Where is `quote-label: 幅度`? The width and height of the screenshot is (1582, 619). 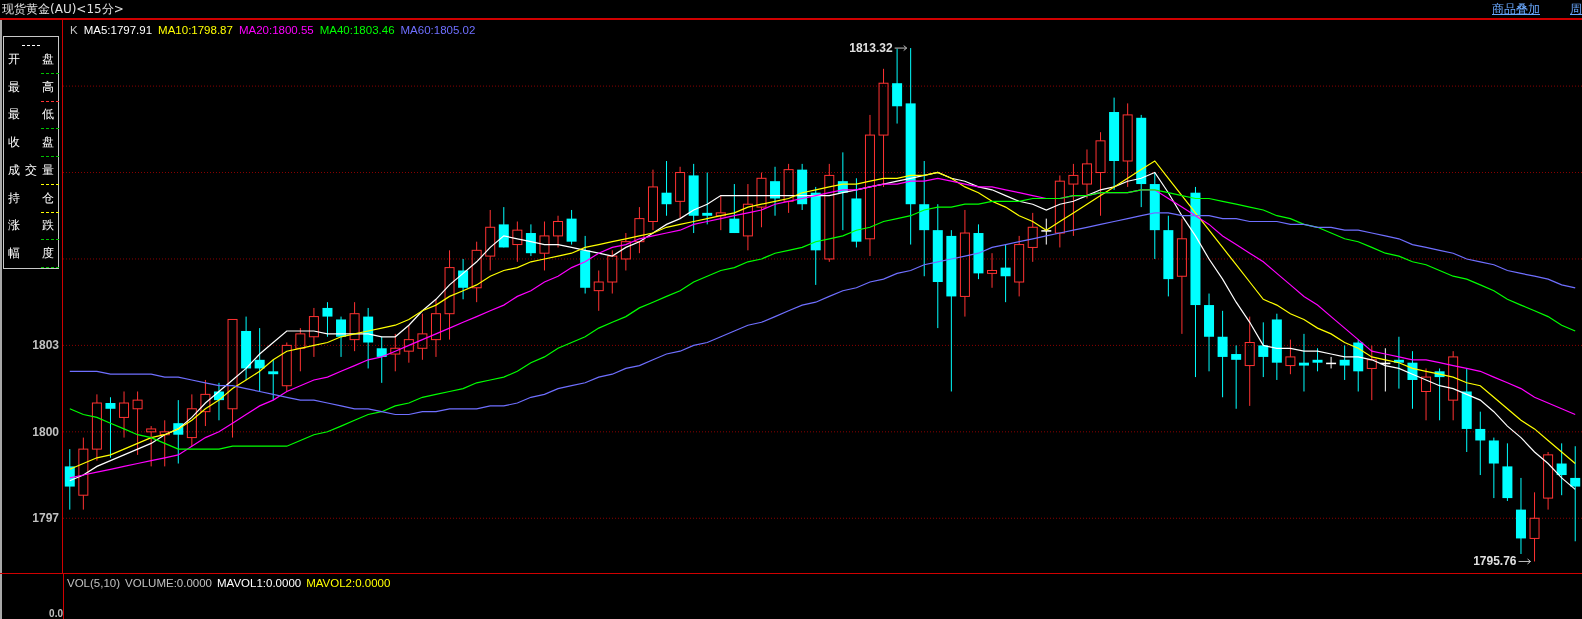 quote-label: 幅度 is located at coordinates (31, 253).